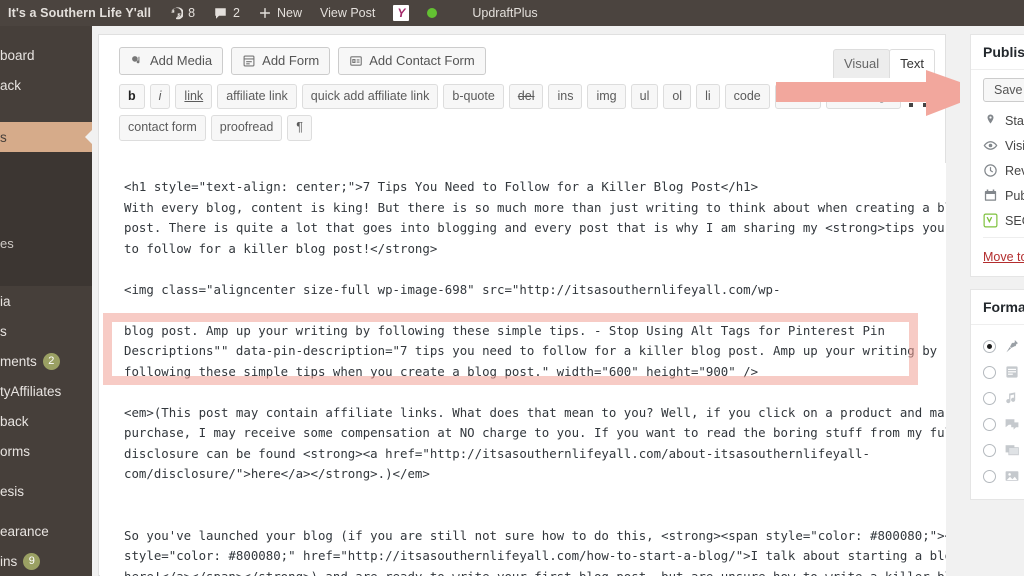 This screenshot has height=576, width=1024. What do you see at coordinates (422, 60) in the screenshot?
I see `add-contact-form-label: Add Contact Form` at bounding box center [422, 60].